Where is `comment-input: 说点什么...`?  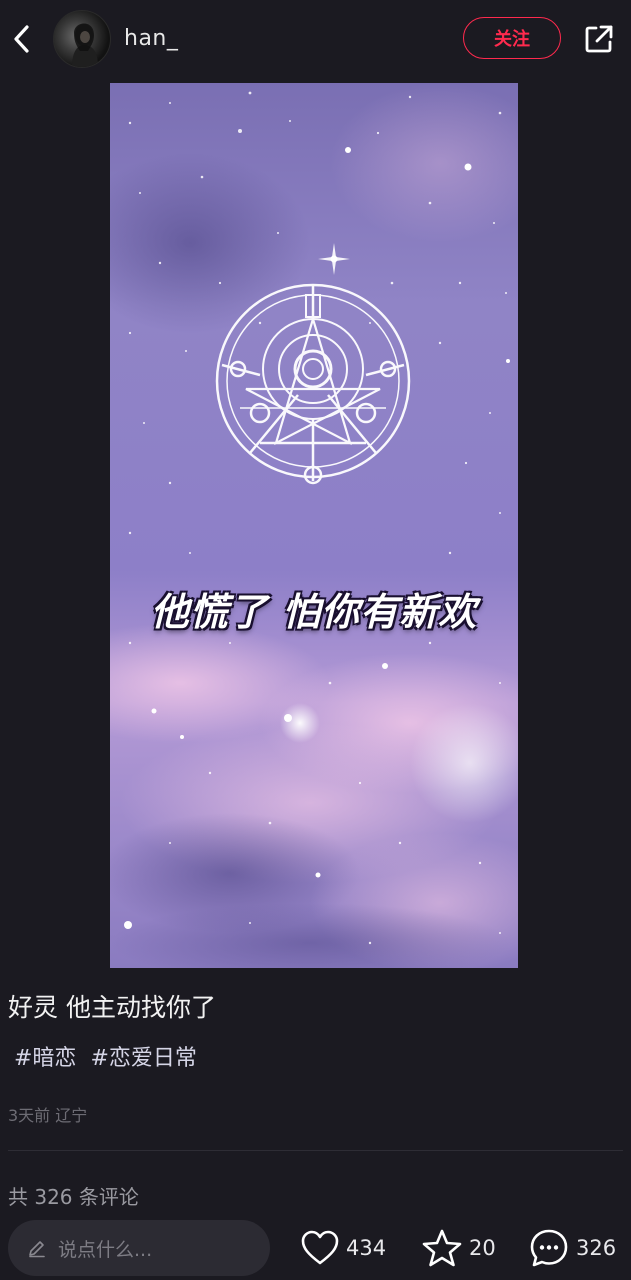
comment-input: 说点什么... is located at coordinates (139, 1248).